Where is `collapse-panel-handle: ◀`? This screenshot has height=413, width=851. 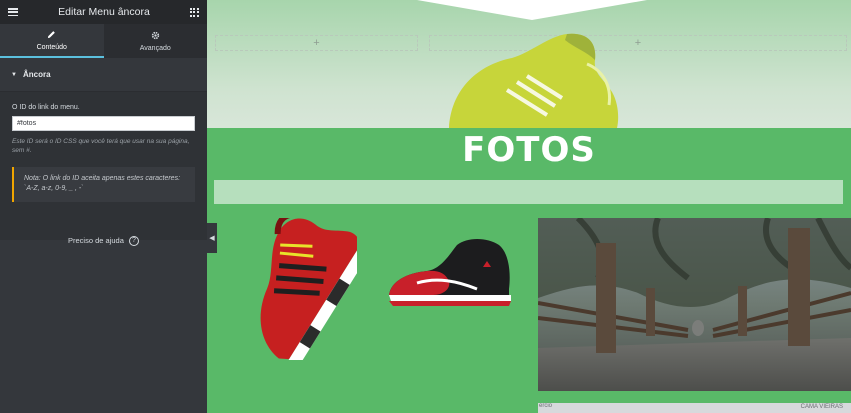 collapse-panel-handle: ◀ is located at coordinates (212, 238).